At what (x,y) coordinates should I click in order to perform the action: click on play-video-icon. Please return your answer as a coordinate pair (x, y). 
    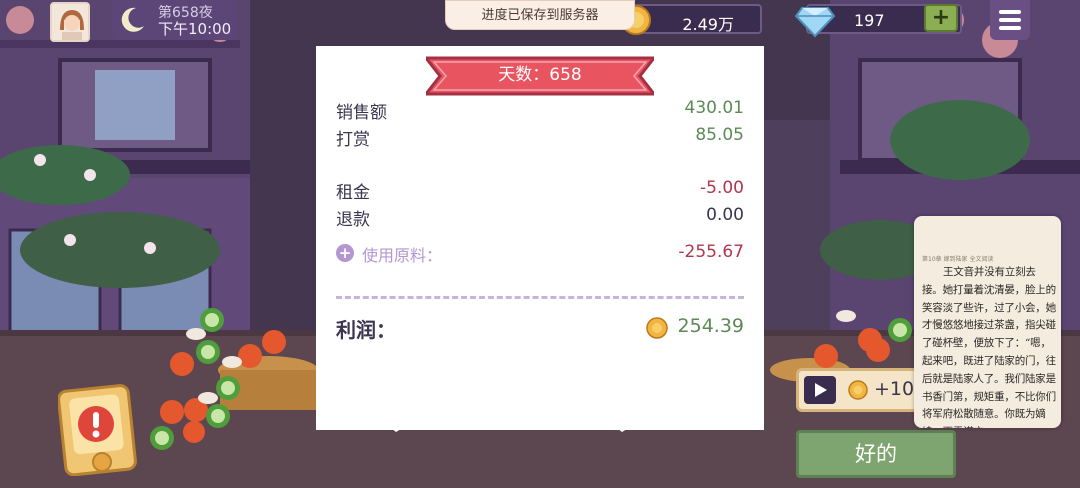
    Looking at the image, I should click on (820, 390).